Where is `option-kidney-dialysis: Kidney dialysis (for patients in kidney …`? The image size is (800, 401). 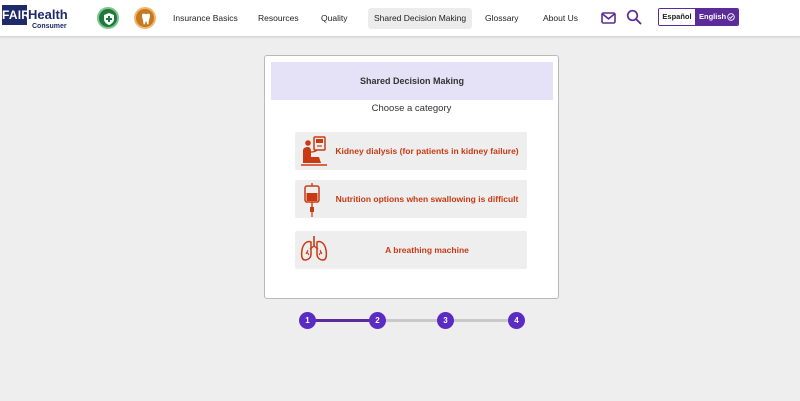
option-kidney-dialysis: Kidney dialysis (for patients in kidney … is located at coordinates (411, 151).